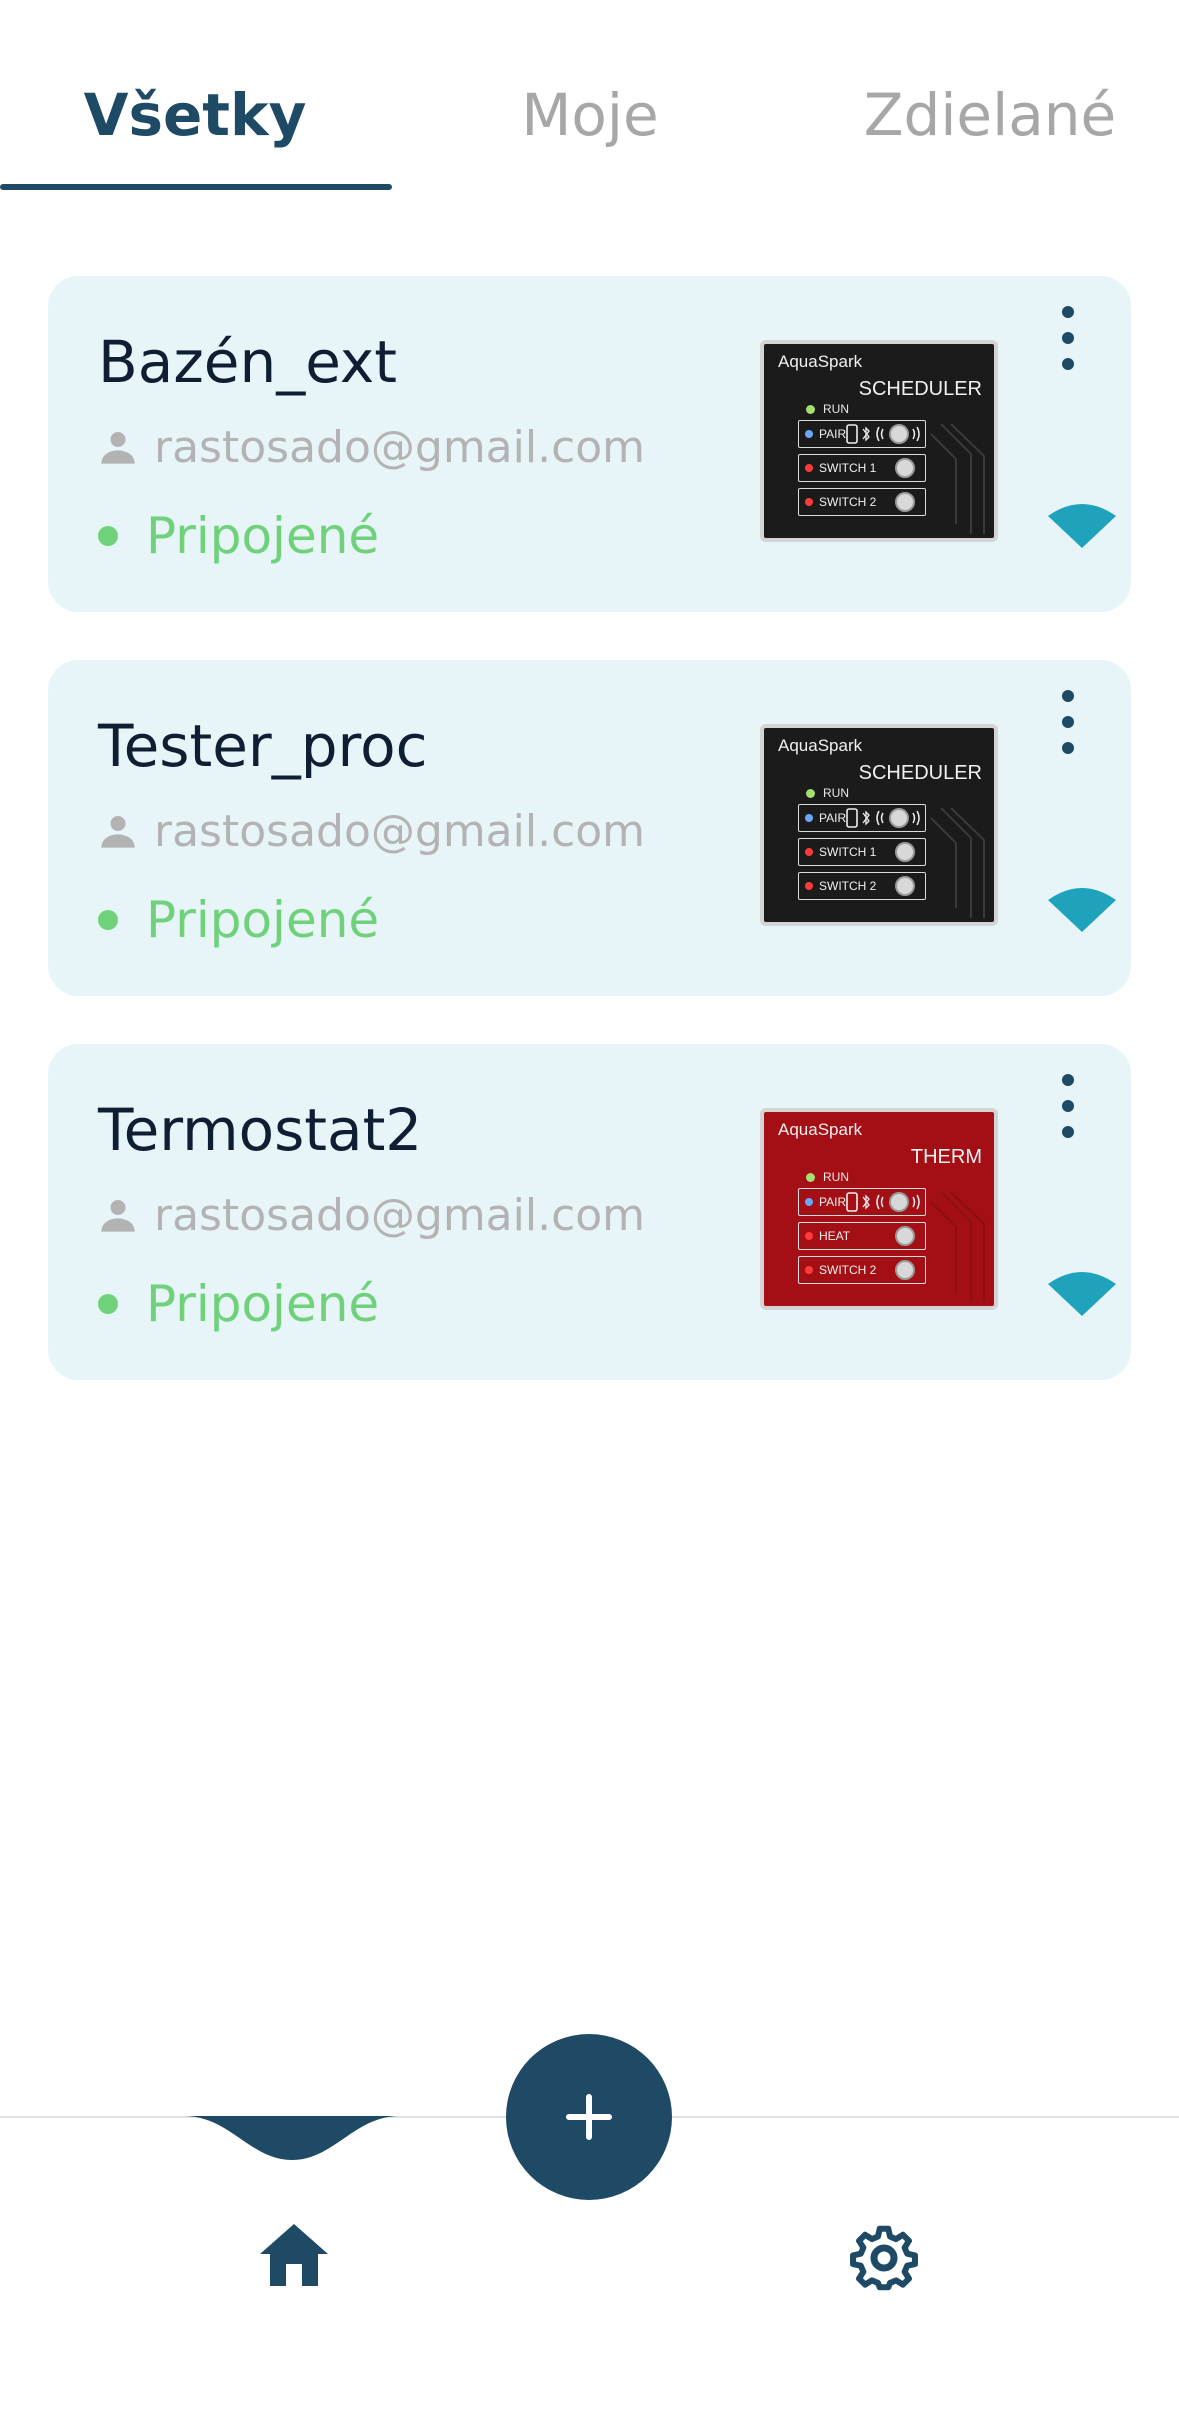  Describe the element at coordinates (292, 2138) in the screenshot. I see `active-nav-indicator` at that location.